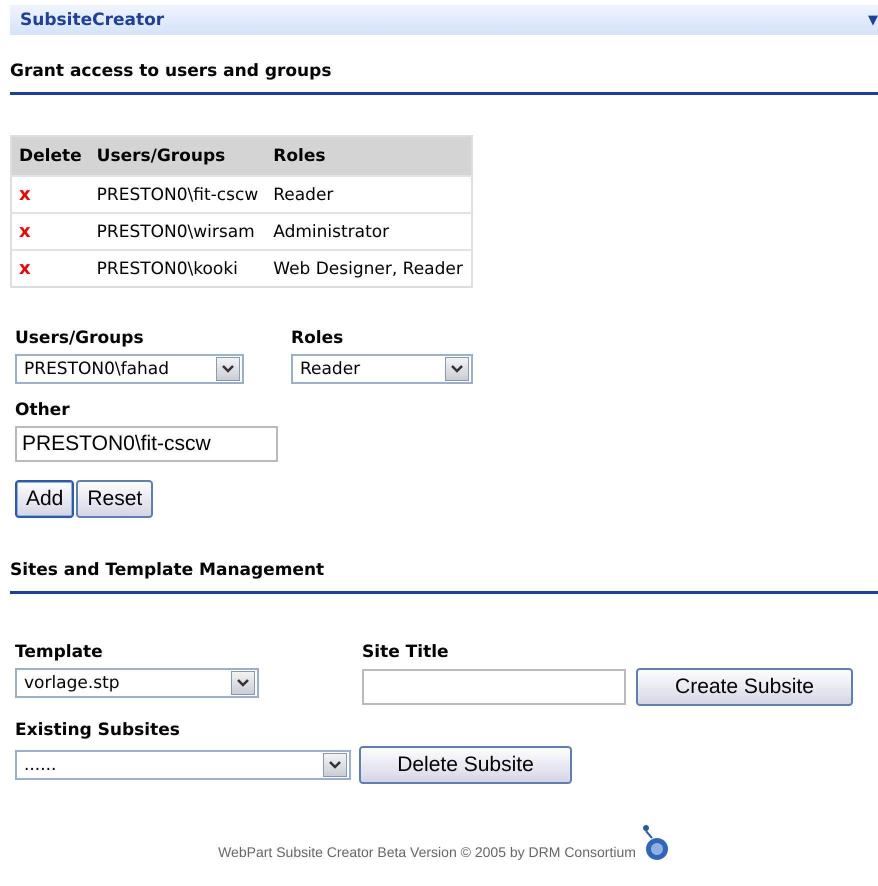 This screenshot has width=878, height=886. I want to click on column-header: Delete, so click(50, 156).